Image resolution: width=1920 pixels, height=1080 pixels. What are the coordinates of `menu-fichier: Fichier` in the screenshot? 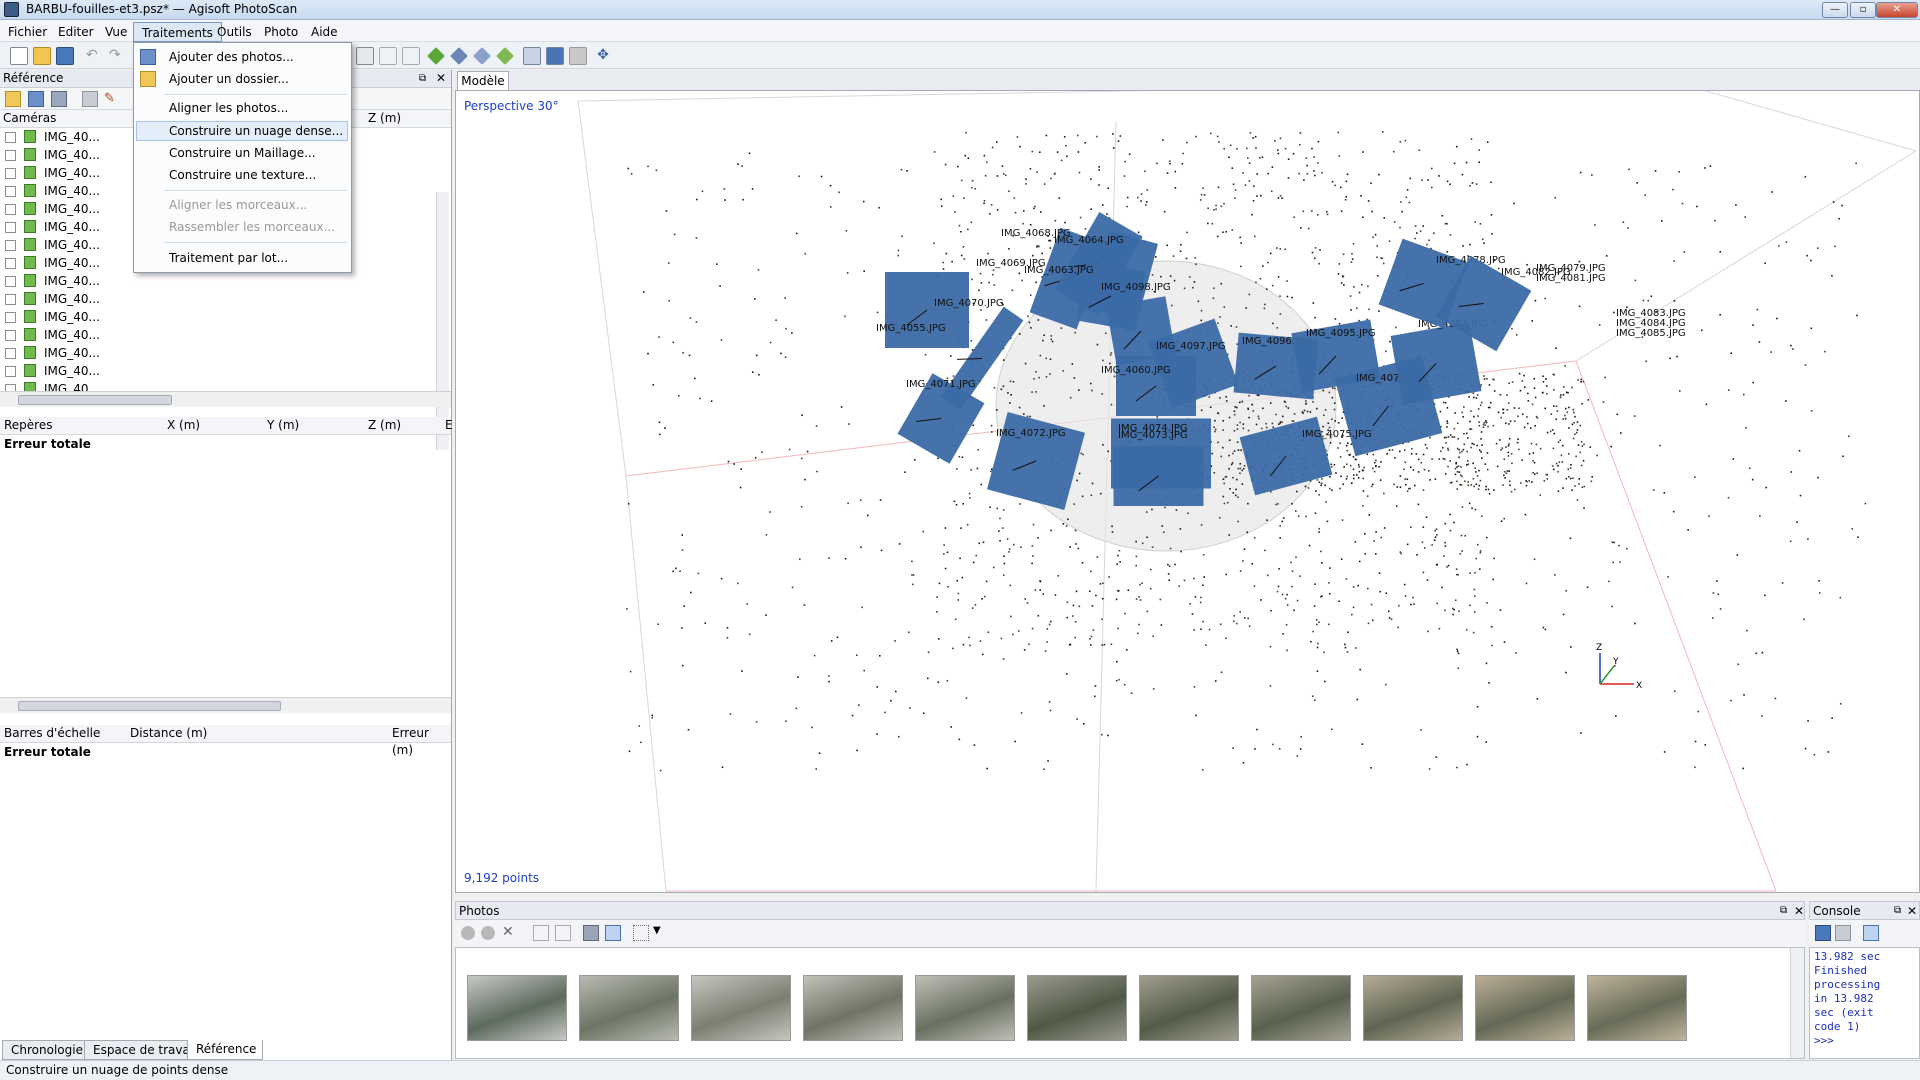 It's located at (27, 32).